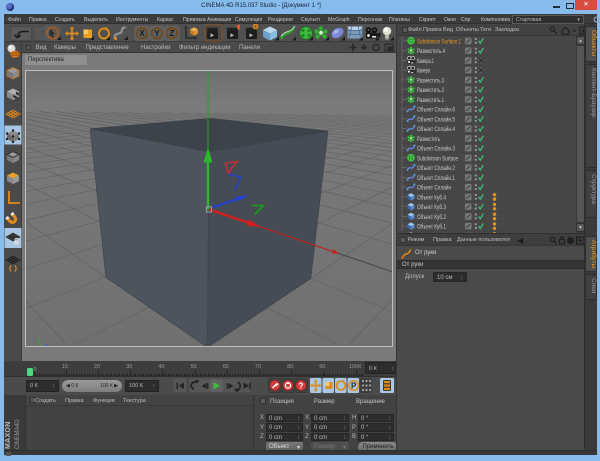 This screenshot has height=461, width=600. Describe the element at coordinates (431, 51) in the screenshot. I see `svg-text: Разместить.4` at that location.